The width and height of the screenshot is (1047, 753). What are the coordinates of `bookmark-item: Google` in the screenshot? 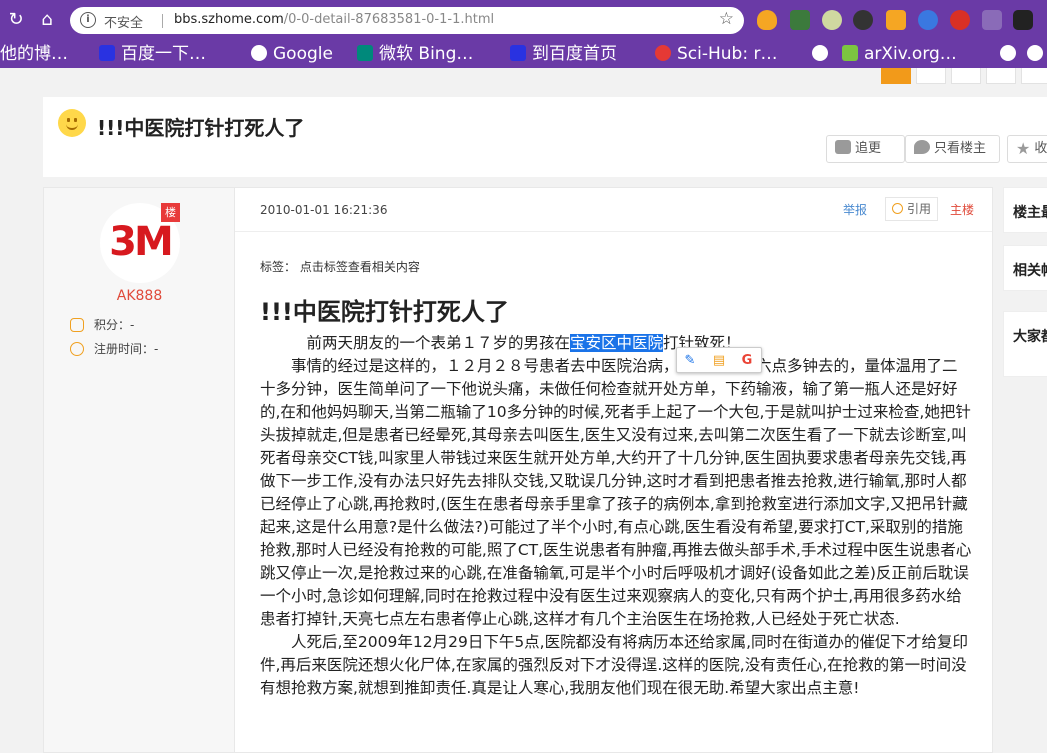 It's located at (292, 54).